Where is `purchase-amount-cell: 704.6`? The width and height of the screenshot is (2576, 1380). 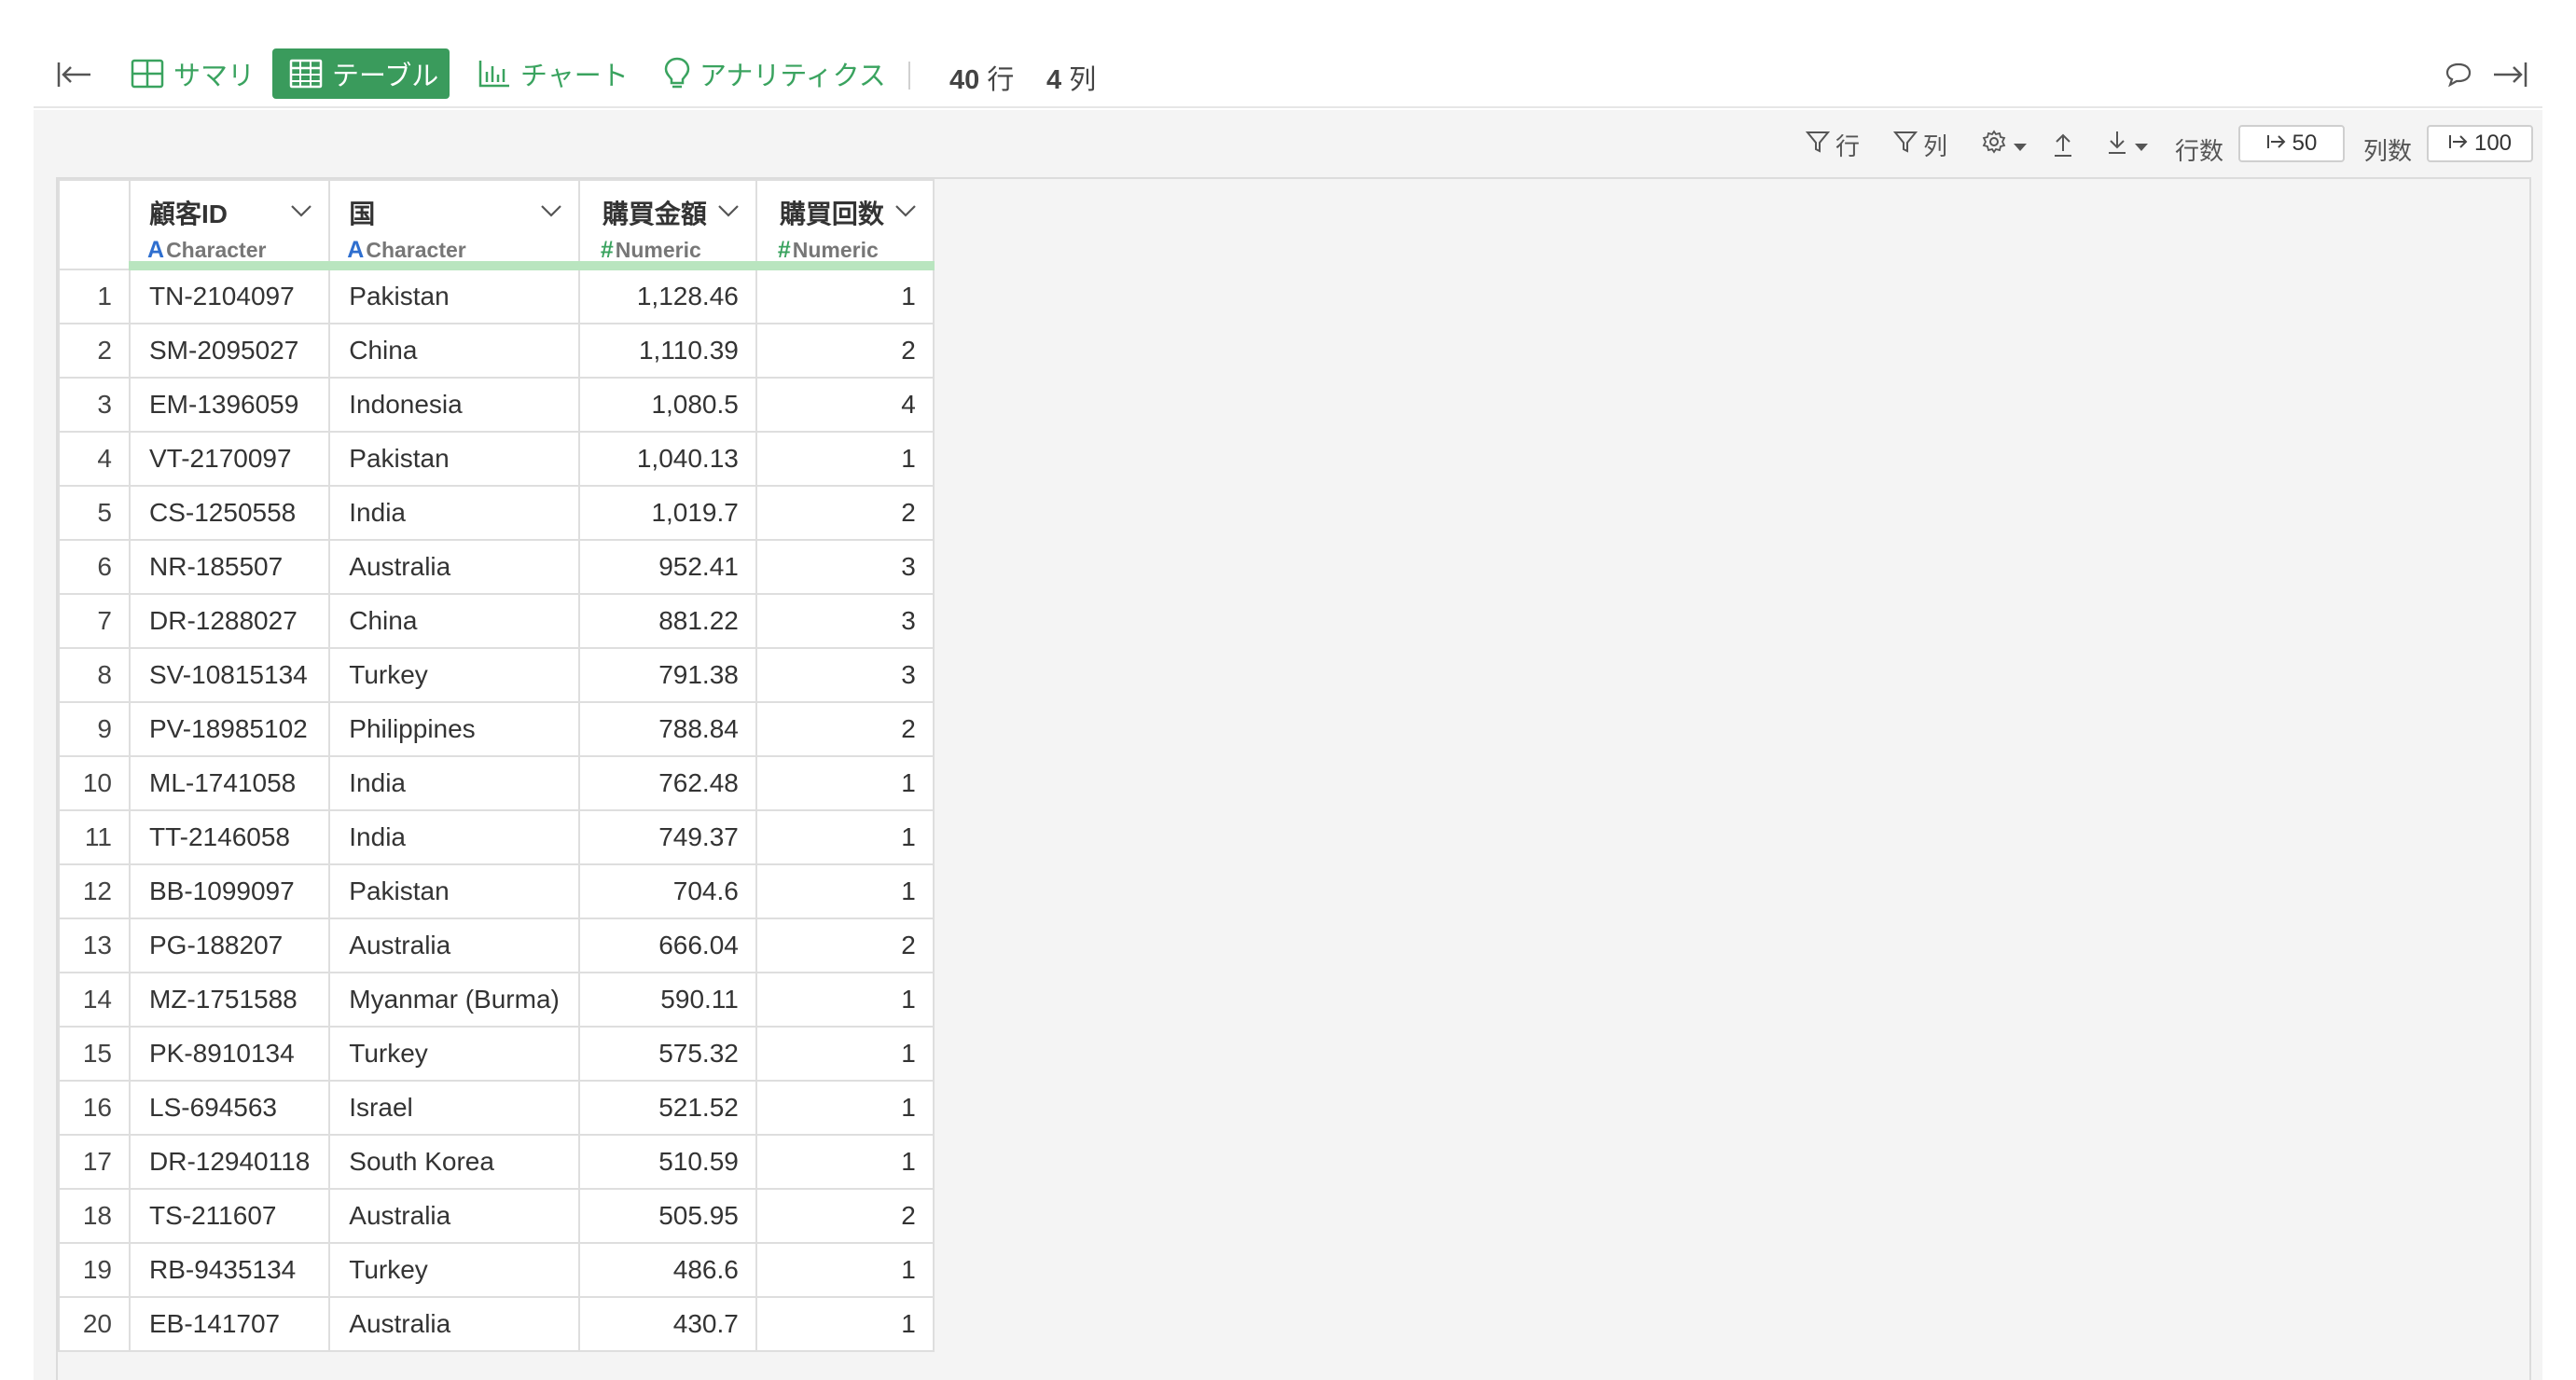
purchase-amount-cell: 704.6 is located at coordinates (667, 891).